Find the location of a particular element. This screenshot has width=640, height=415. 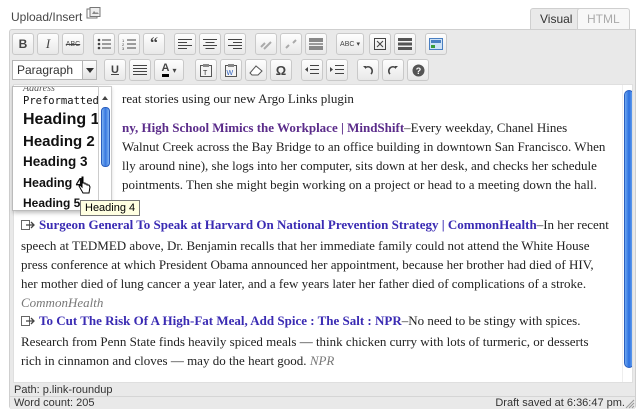

argo-links-icon is located at coordinates (436, 44).